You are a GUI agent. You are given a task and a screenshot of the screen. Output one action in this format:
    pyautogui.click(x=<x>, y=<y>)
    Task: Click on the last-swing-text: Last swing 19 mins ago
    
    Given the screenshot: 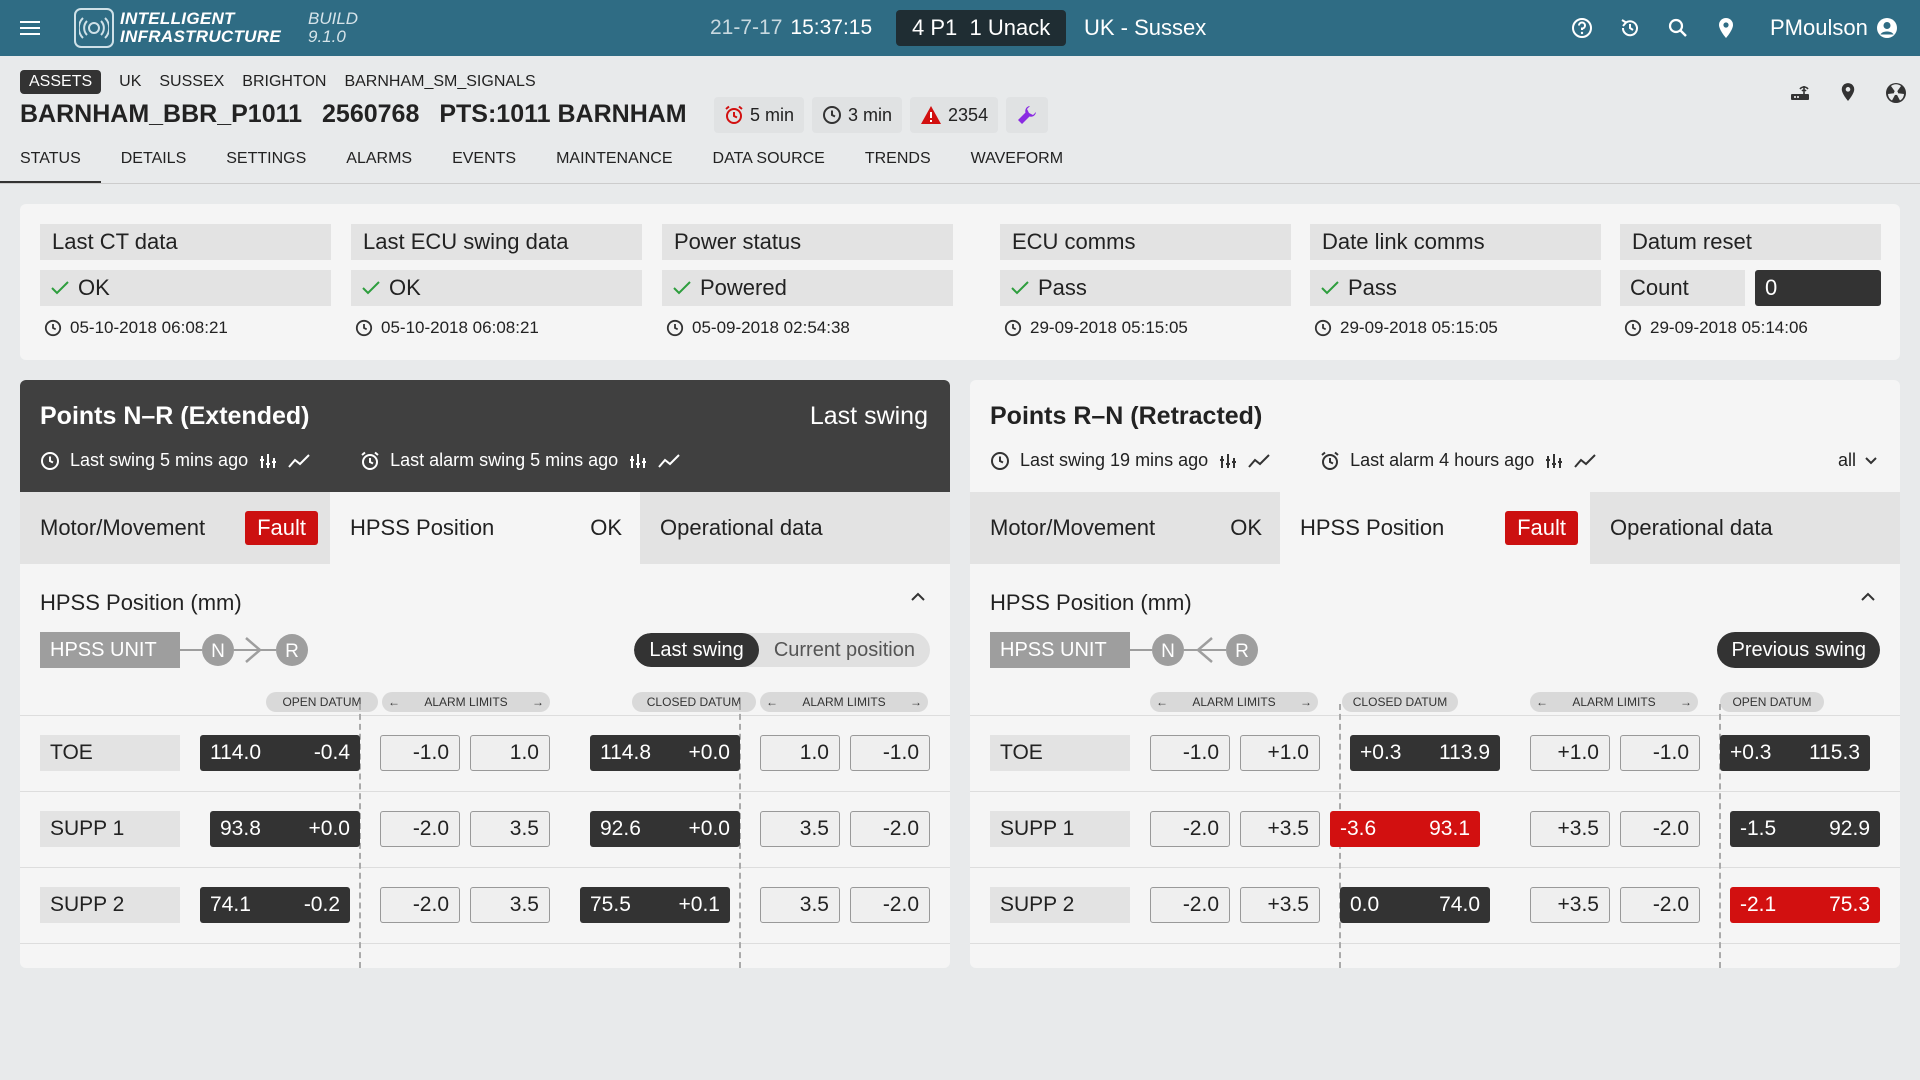 What is the action you would take?
    pyautogui.click(x=1114, y=460)
    